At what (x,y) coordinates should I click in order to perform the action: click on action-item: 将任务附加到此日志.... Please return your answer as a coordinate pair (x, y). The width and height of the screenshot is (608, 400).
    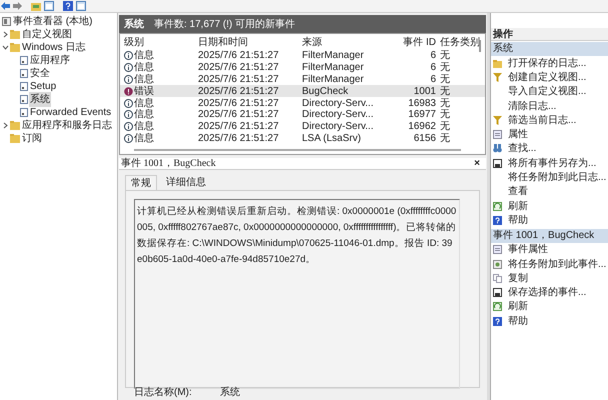
    Looking at the image, I should click on (557, 178).